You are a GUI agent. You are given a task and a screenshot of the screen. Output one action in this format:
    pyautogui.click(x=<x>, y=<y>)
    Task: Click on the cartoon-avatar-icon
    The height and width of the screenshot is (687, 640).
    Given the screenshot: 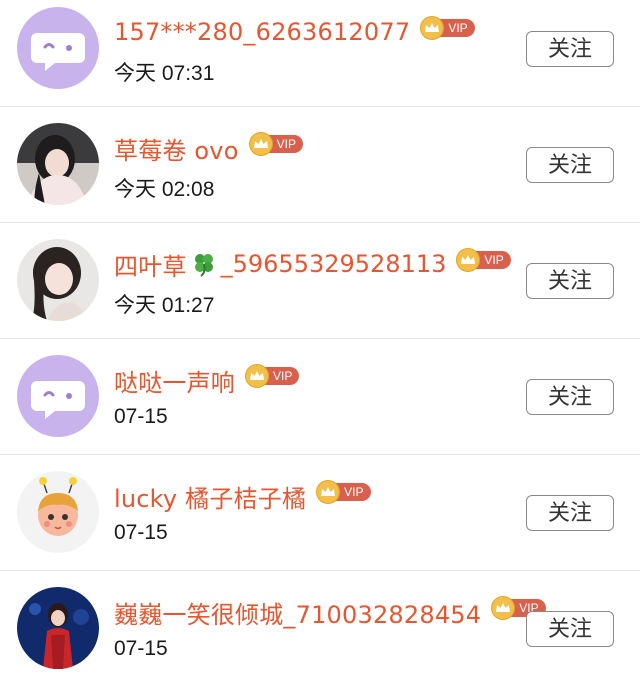 What is the action you would take?
    pyautogui.click(x=58, y=512)
    